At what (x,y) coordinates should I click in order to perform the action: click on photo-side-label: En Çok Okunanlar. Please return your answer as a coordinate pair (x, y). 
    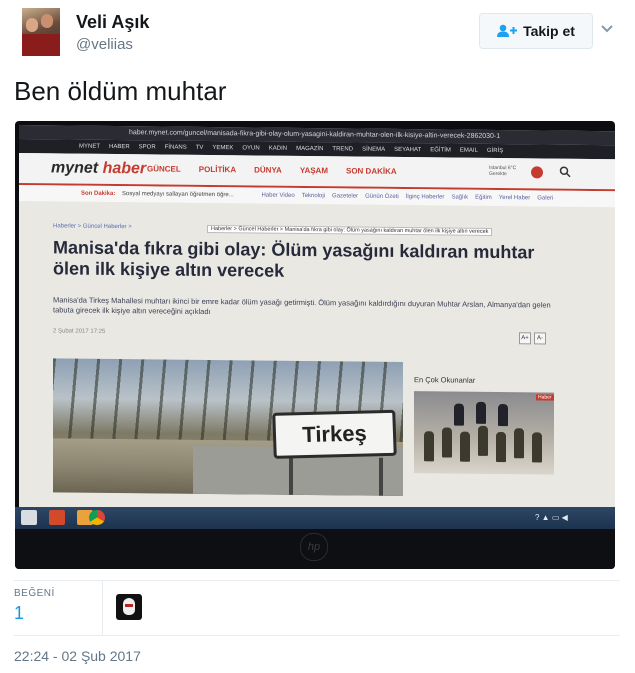
    Looking at the image, I should click on (445, 380).